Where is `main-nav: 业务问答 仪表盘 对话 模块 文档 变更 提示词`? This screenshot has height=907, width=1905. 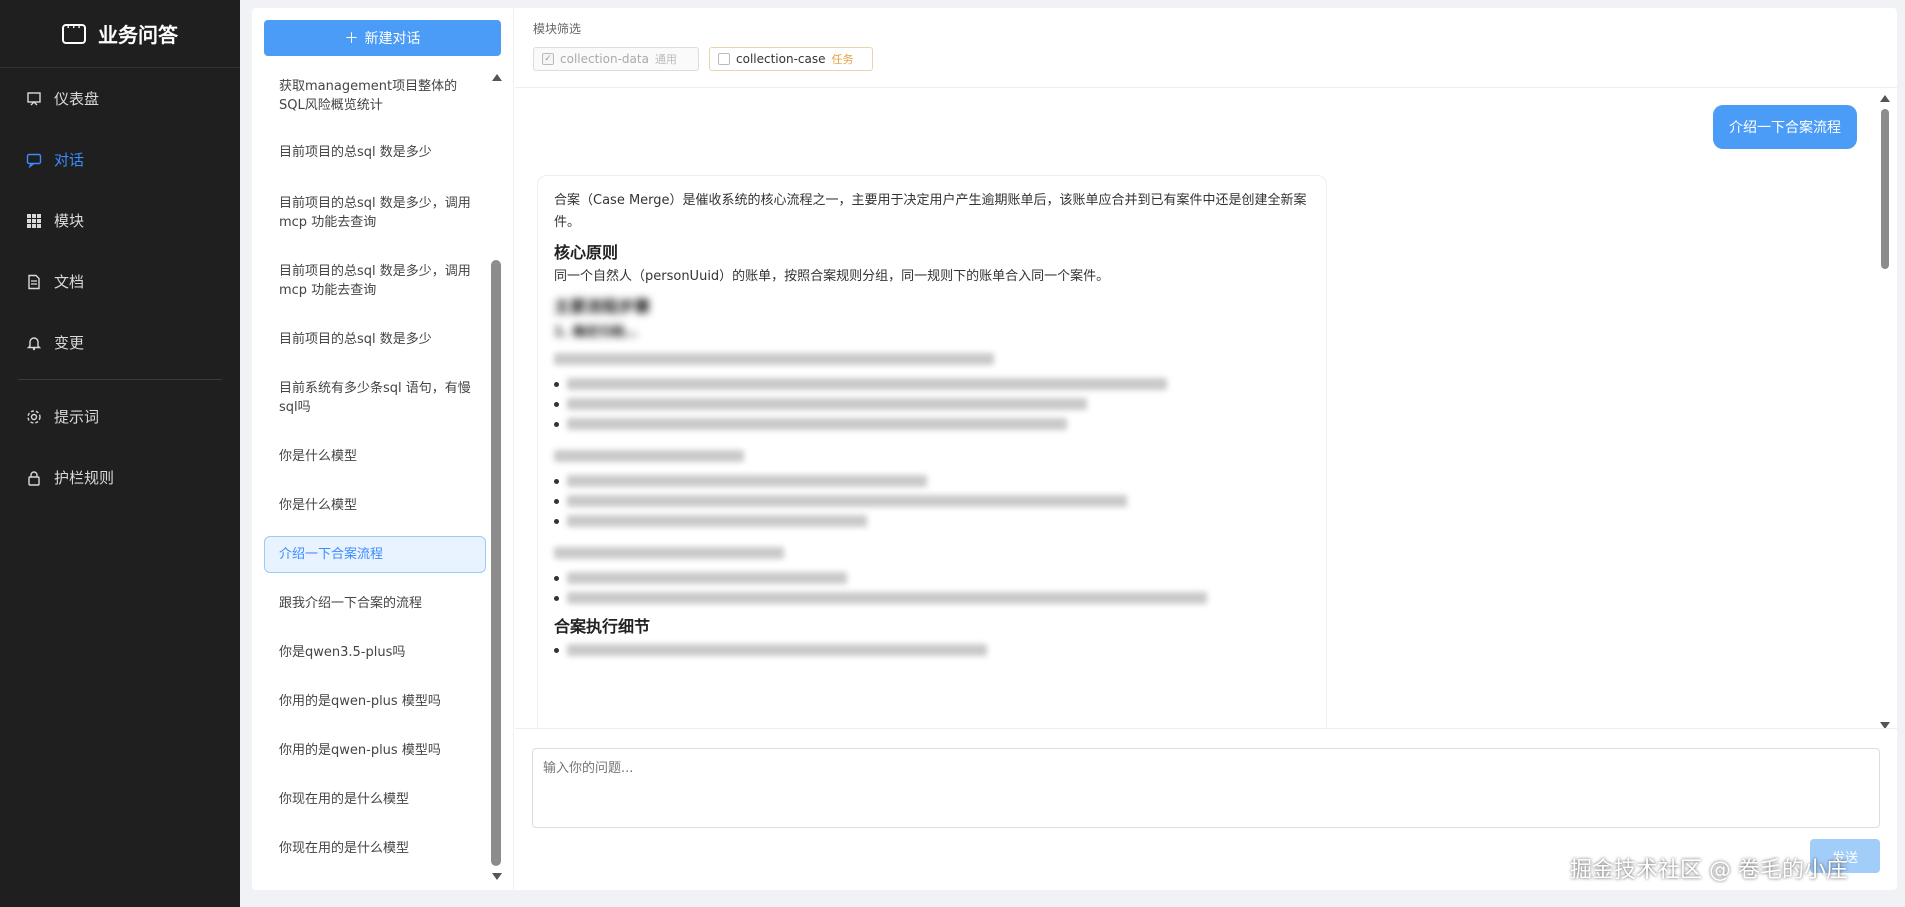 main-nav: 业务问答 仪表盘 对话 模块 文档 变更 提示词 is located at coordinates (120, 453).